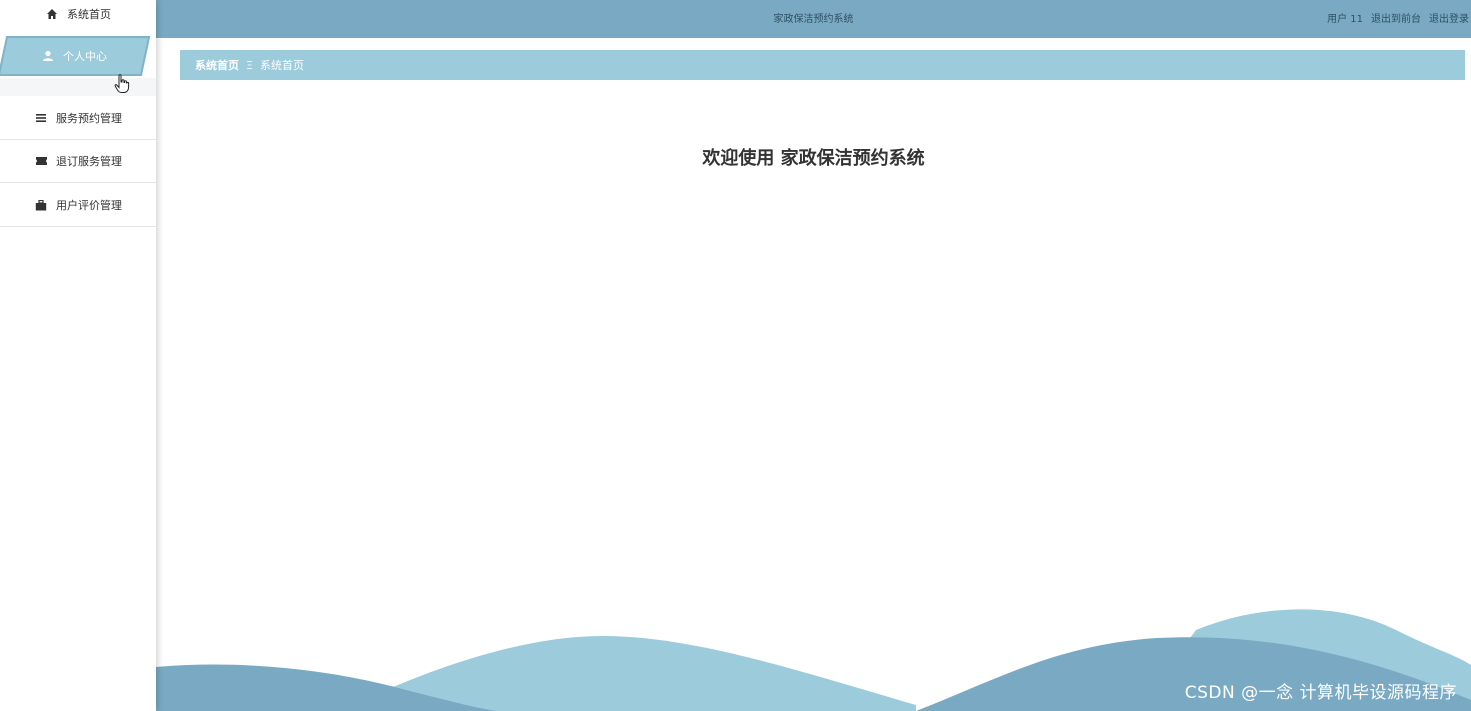 This screenshot has height=711, width=1471. I want to click on user-links: 用户 11 退出到前台 退出登录, so click(1398, 17).